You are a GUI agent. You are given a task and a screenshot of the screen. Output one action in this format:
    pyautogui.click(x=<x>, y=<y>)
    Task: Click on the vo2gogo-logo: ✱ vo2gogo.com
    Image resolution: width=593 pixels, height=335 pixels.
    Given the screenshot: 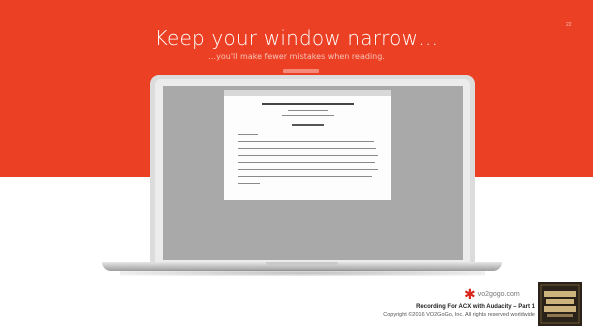 What is the action you would take?
    pyautogui.click(x=492, y=294)
    